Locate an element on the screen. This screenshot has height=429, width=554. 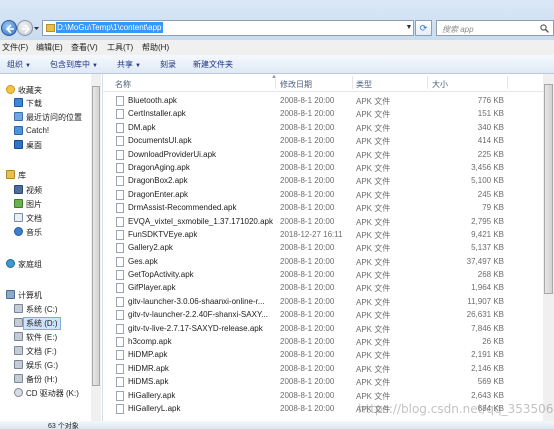
arrow-right-icon is located at coordinates (26, 29).